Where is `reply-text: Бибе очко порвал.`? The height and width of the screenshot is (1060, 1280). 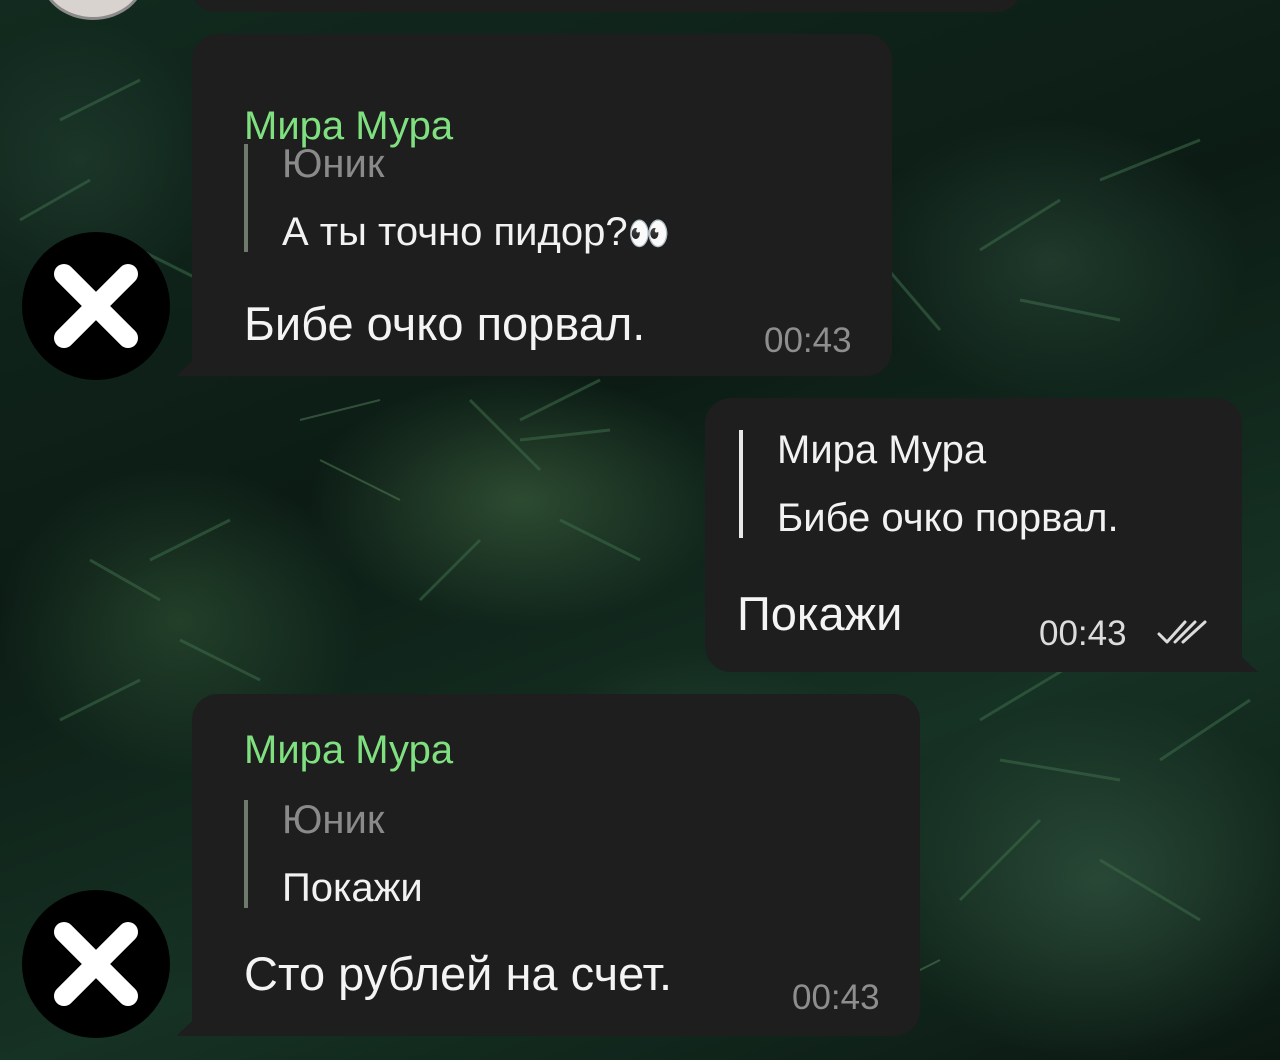
reply-text: Бибе очко порвал. is located at coordinates (948, 518).